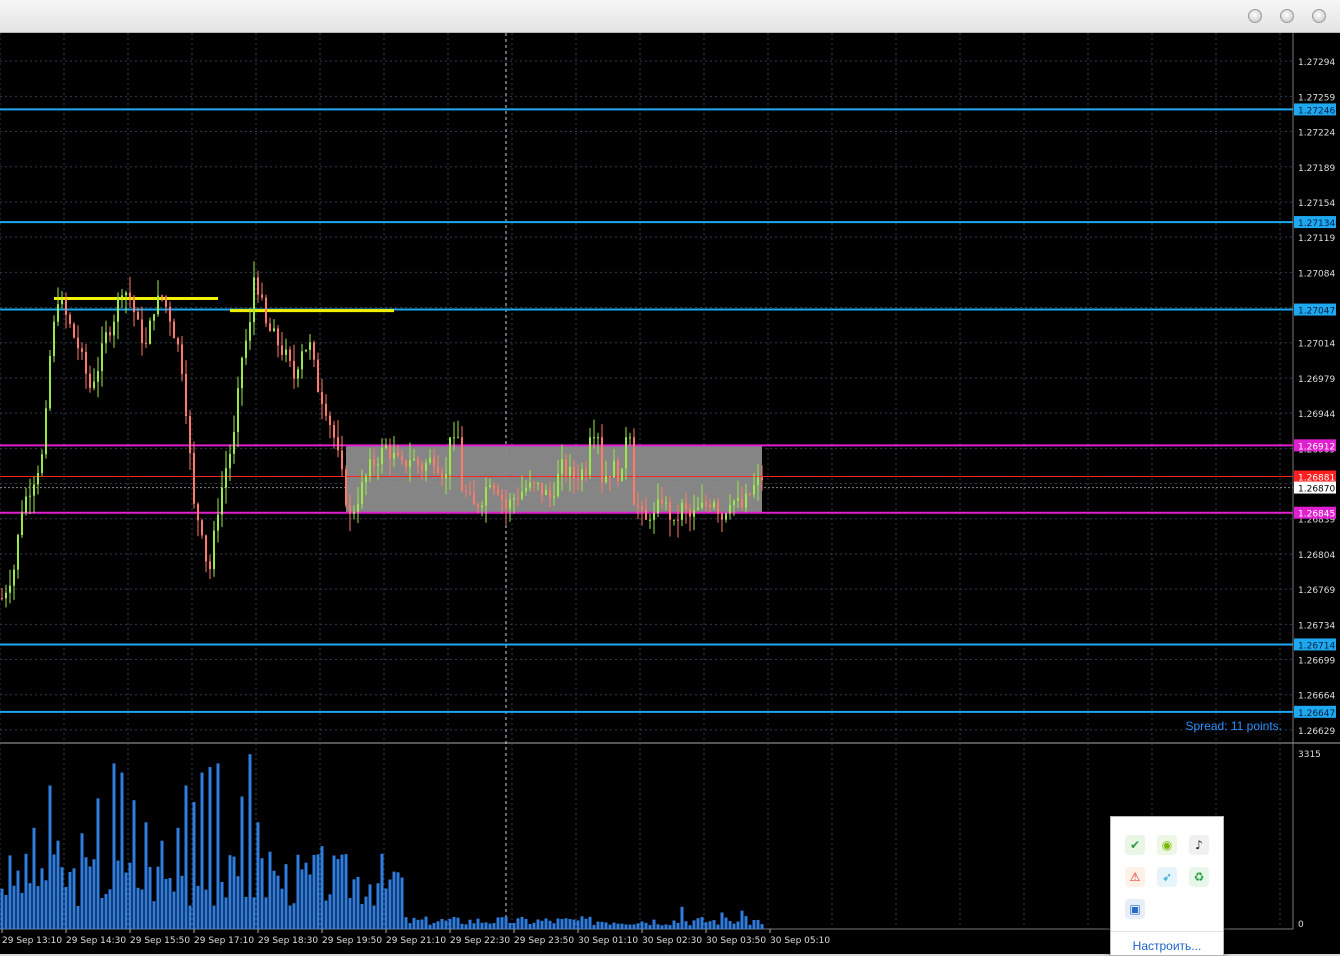  Describe the element at coordinates (1135, 909) in the screenshot. I see `network-icon: ▣` at that location.